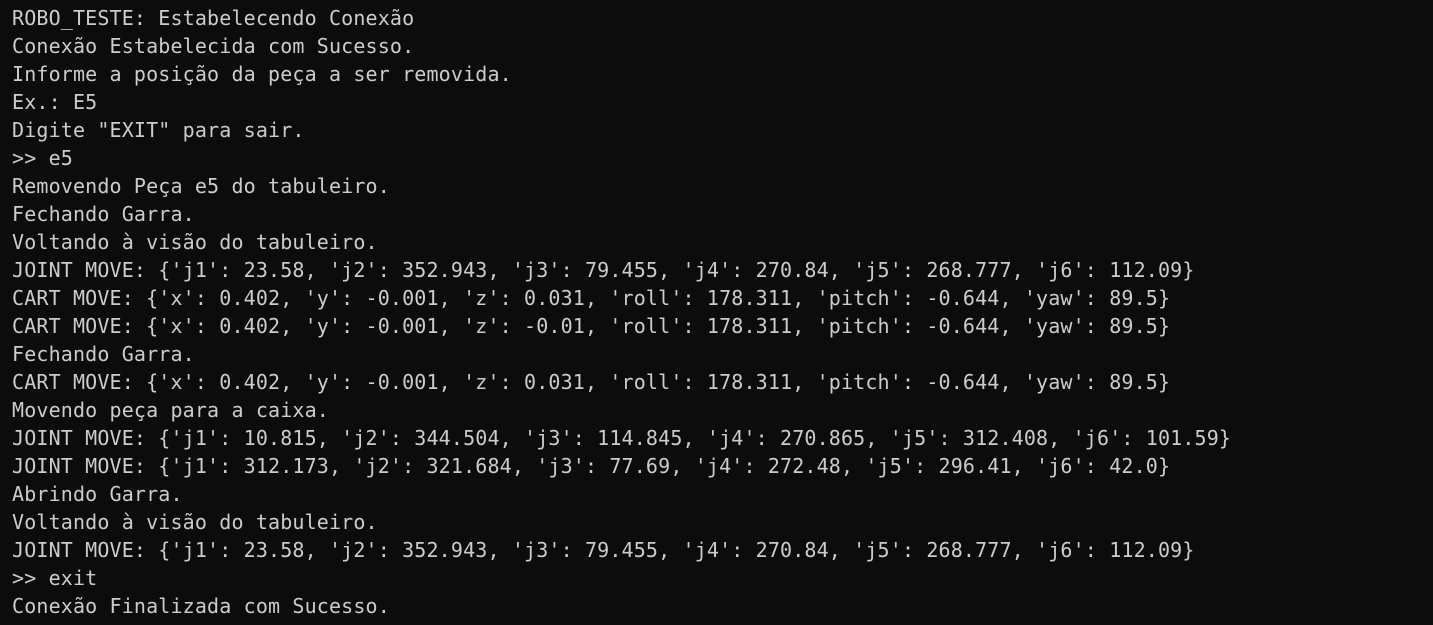 The image size is (1433, 625). Describe the element at coordinates (42, 158) in the screenshot. I see `command-line: >> e5` at that location.